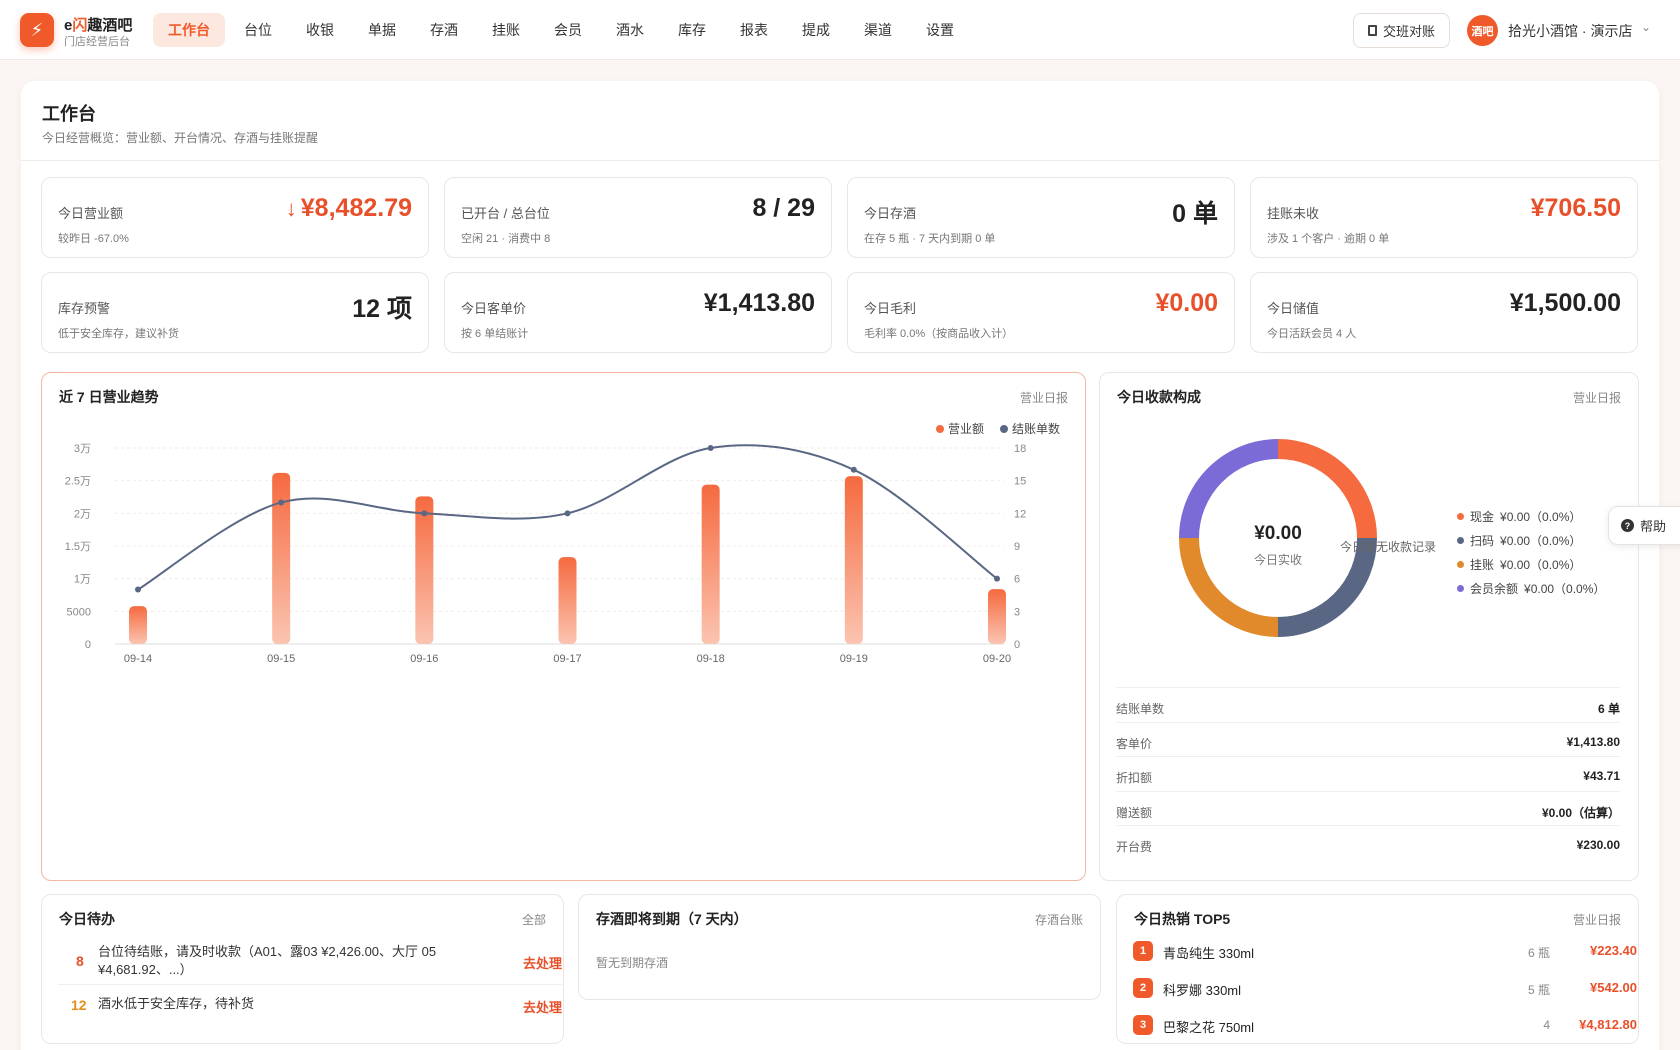 The width and height of the screenshot is (1680, 1050). I want to click on top5-item: 2 科罗娜 330ml 5 瓶 ¥542.00, so click(1385, 989).